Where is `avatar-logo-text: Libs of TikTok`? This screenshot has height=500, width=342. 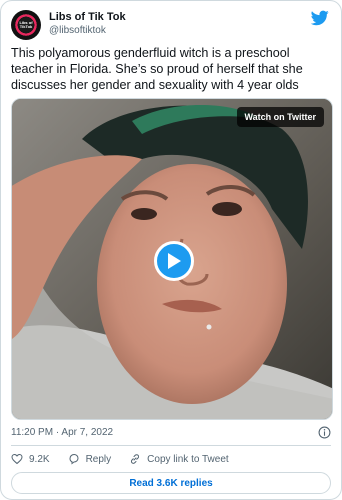 avatar-logo-text: Libs of TikTok is located at coordinates (26, 24).